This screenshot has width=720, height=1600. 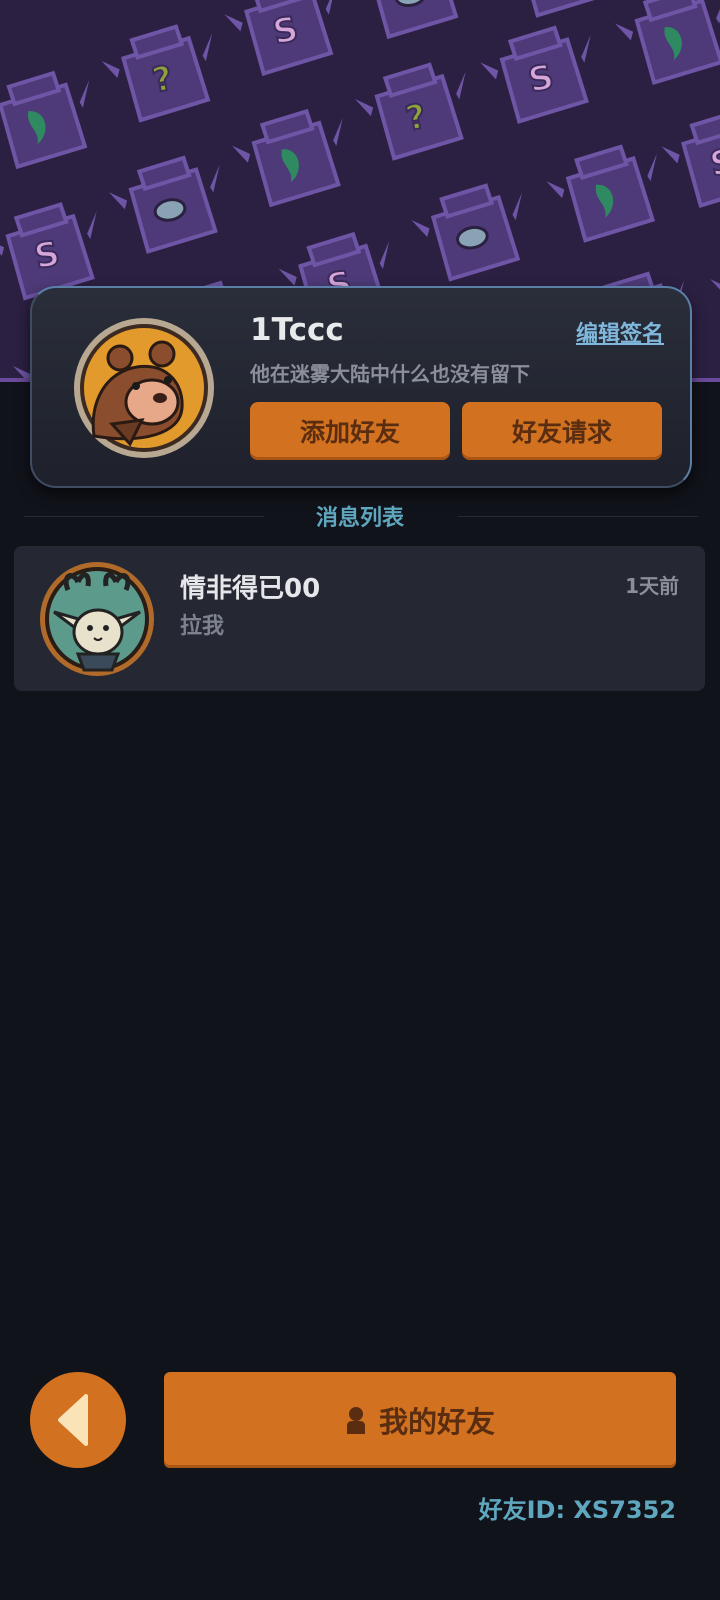 I want to click on back-button, so click(x=78, y=1420).